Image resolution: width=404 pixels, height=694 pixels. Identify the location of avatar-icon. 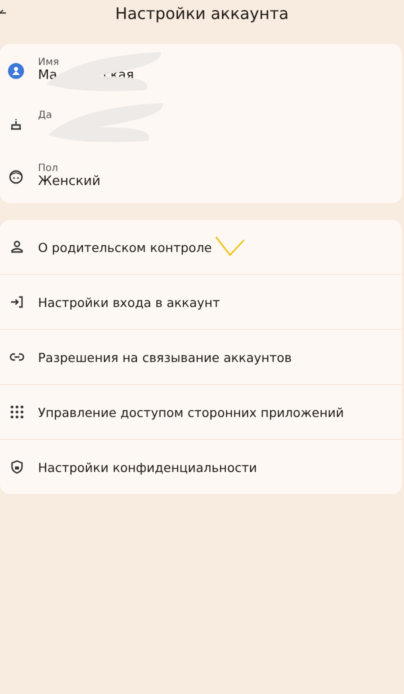
(16, 70).